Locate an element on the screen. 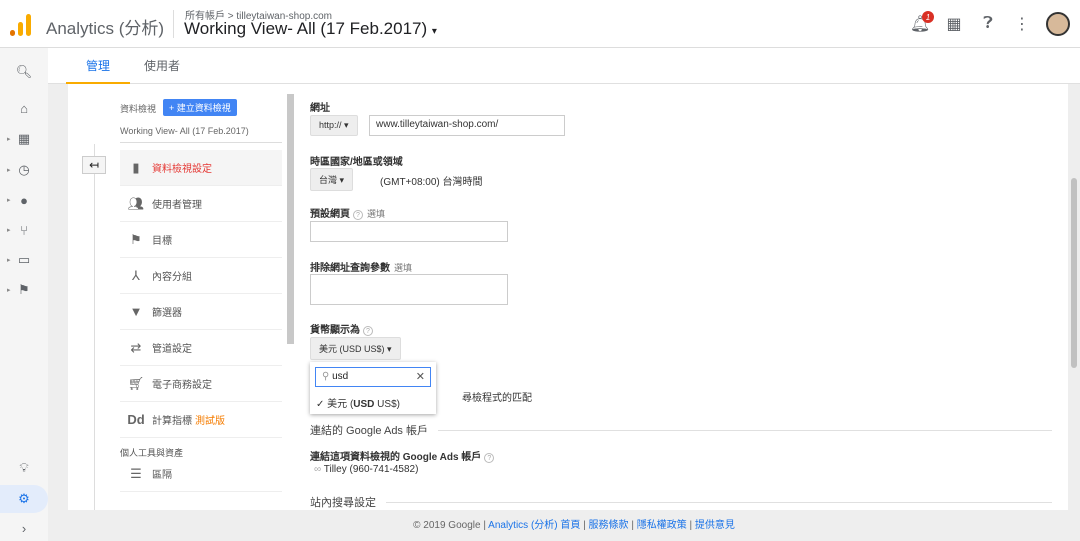 The width and height of the screenshot is (1080, 541). nav-label: 計算指標 is located at coordinates (172, 421).